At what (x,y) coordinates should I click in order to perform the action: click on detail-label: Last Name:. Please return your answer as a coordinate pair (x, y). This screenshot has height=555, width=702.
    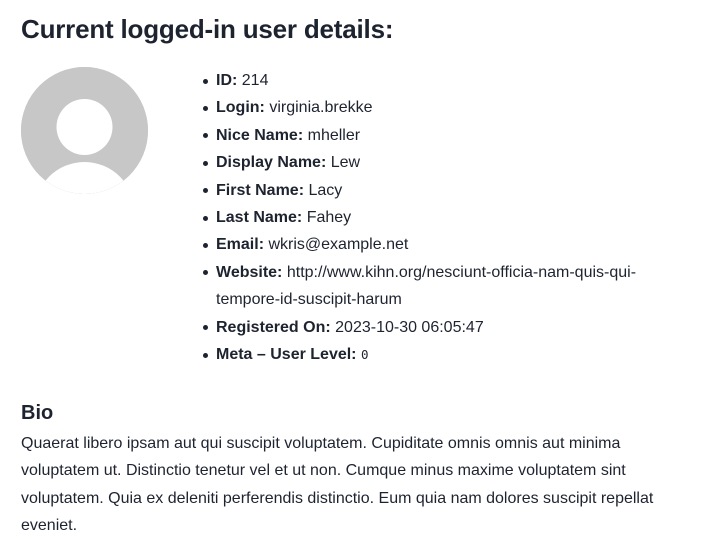
    Looking at the image, I should click on (259, 218).